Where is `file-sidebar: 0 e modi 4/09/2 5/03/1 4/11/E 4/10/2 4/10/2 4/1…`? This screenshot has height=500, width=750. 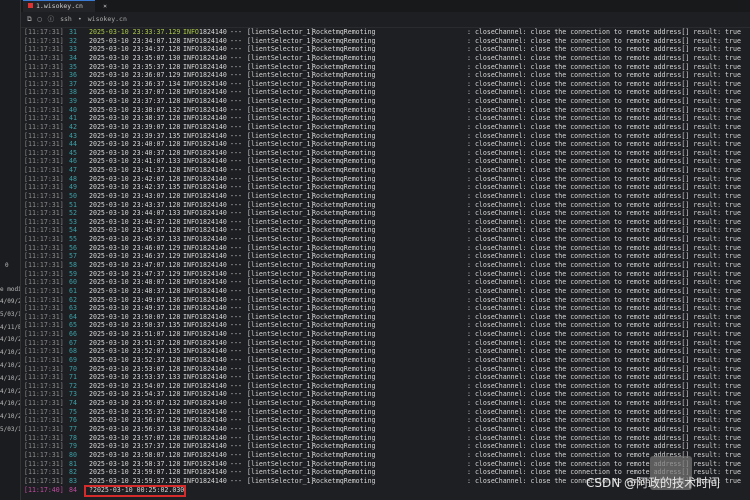
file-sidebar: 0 e modi 4/09/2 5/03/1 4/11/E 4/10/2 4/10/2 4/1… is located at coordinates (10, 250).